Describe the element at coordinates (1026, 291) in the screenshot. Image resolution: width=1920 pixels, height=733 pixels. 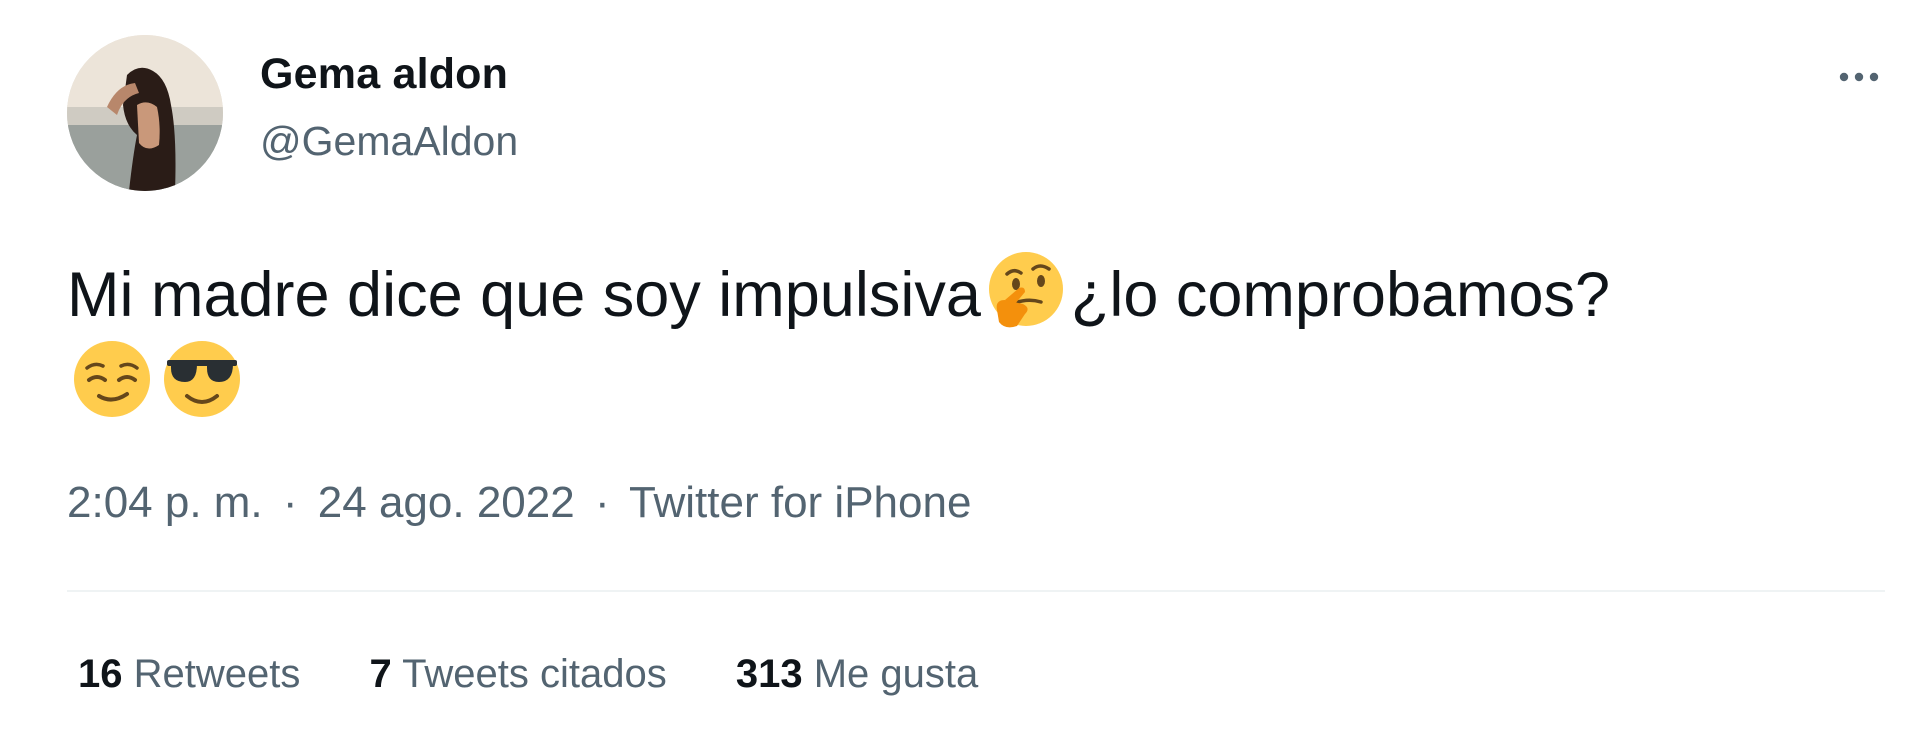
I see `thinking-face-icon` at that location.